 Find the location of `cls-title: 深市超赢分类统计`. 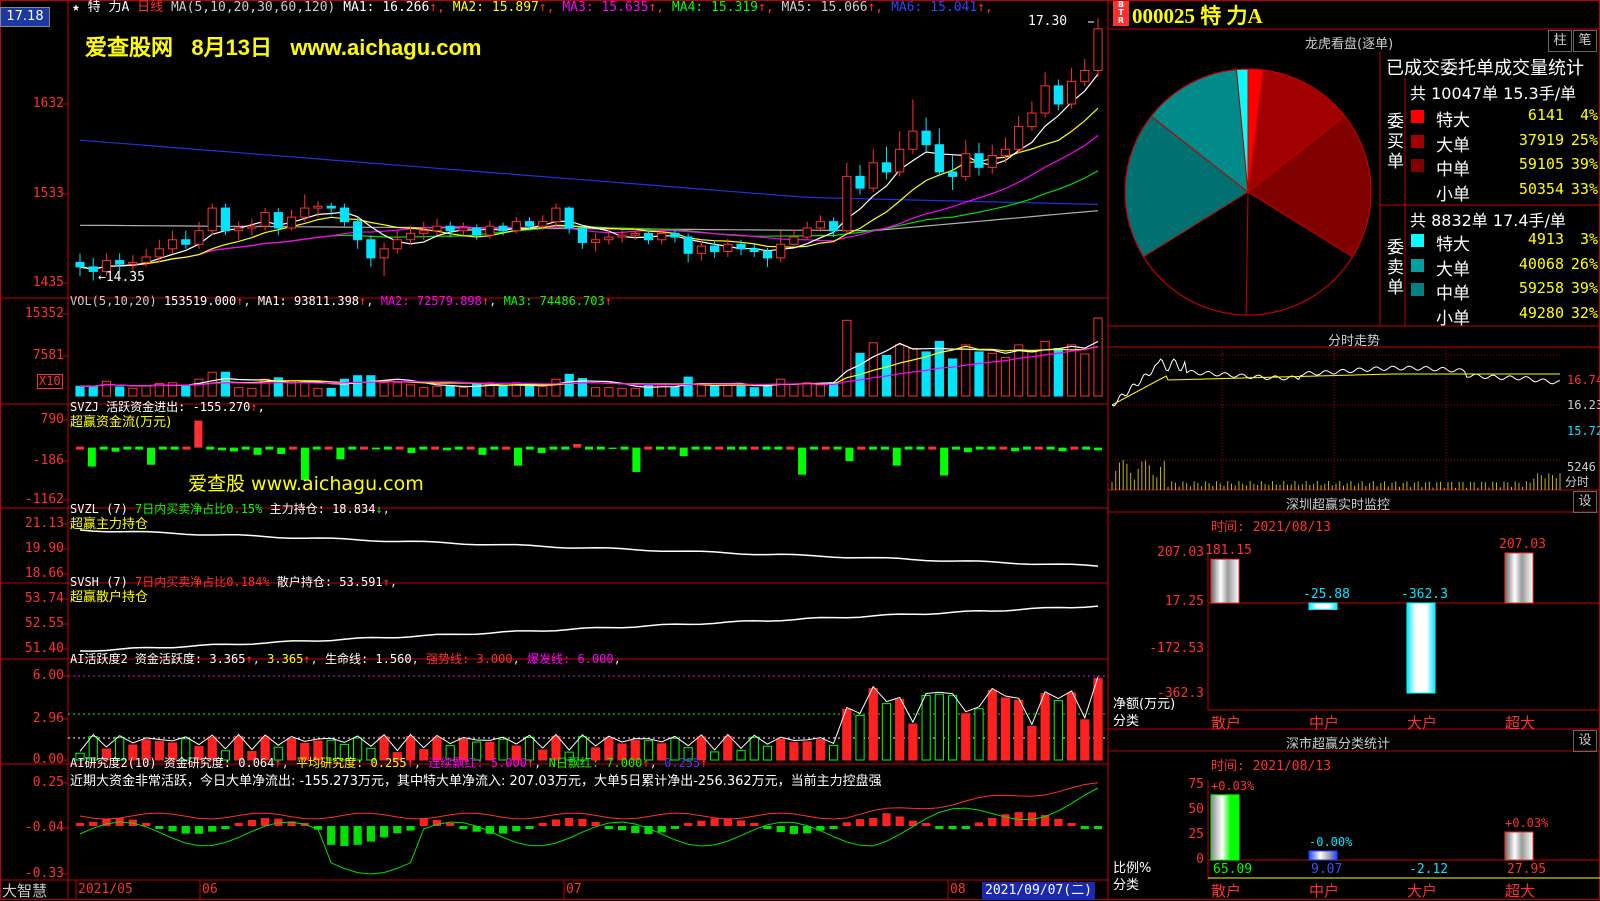

cls-title: 深市超赢分类统计 is located at coordinates (1338, 744).